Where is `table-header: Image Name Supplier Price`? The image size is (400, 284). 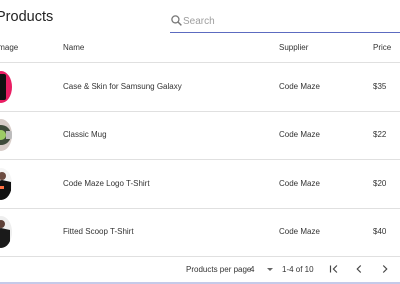 table-header: Image Name Supplier Price is located at coordinates (200, 50).